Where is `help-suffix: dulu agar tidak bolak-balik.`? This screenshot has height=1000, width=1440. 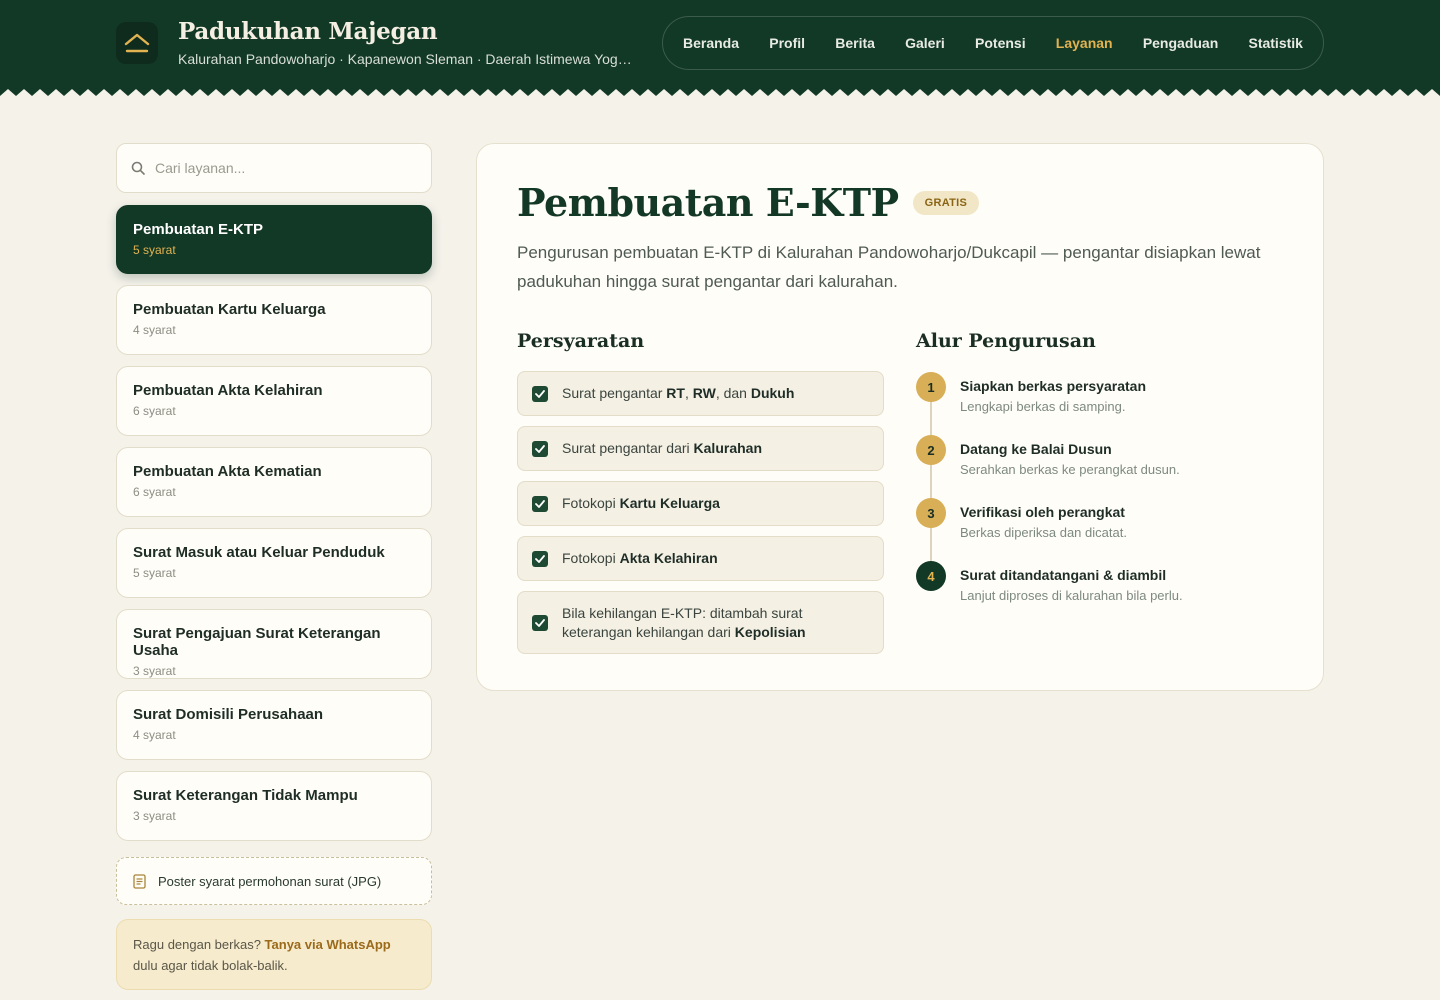 help-suffix: dulu agar tidak bolak-balik. is located at coordinates (210, 965).